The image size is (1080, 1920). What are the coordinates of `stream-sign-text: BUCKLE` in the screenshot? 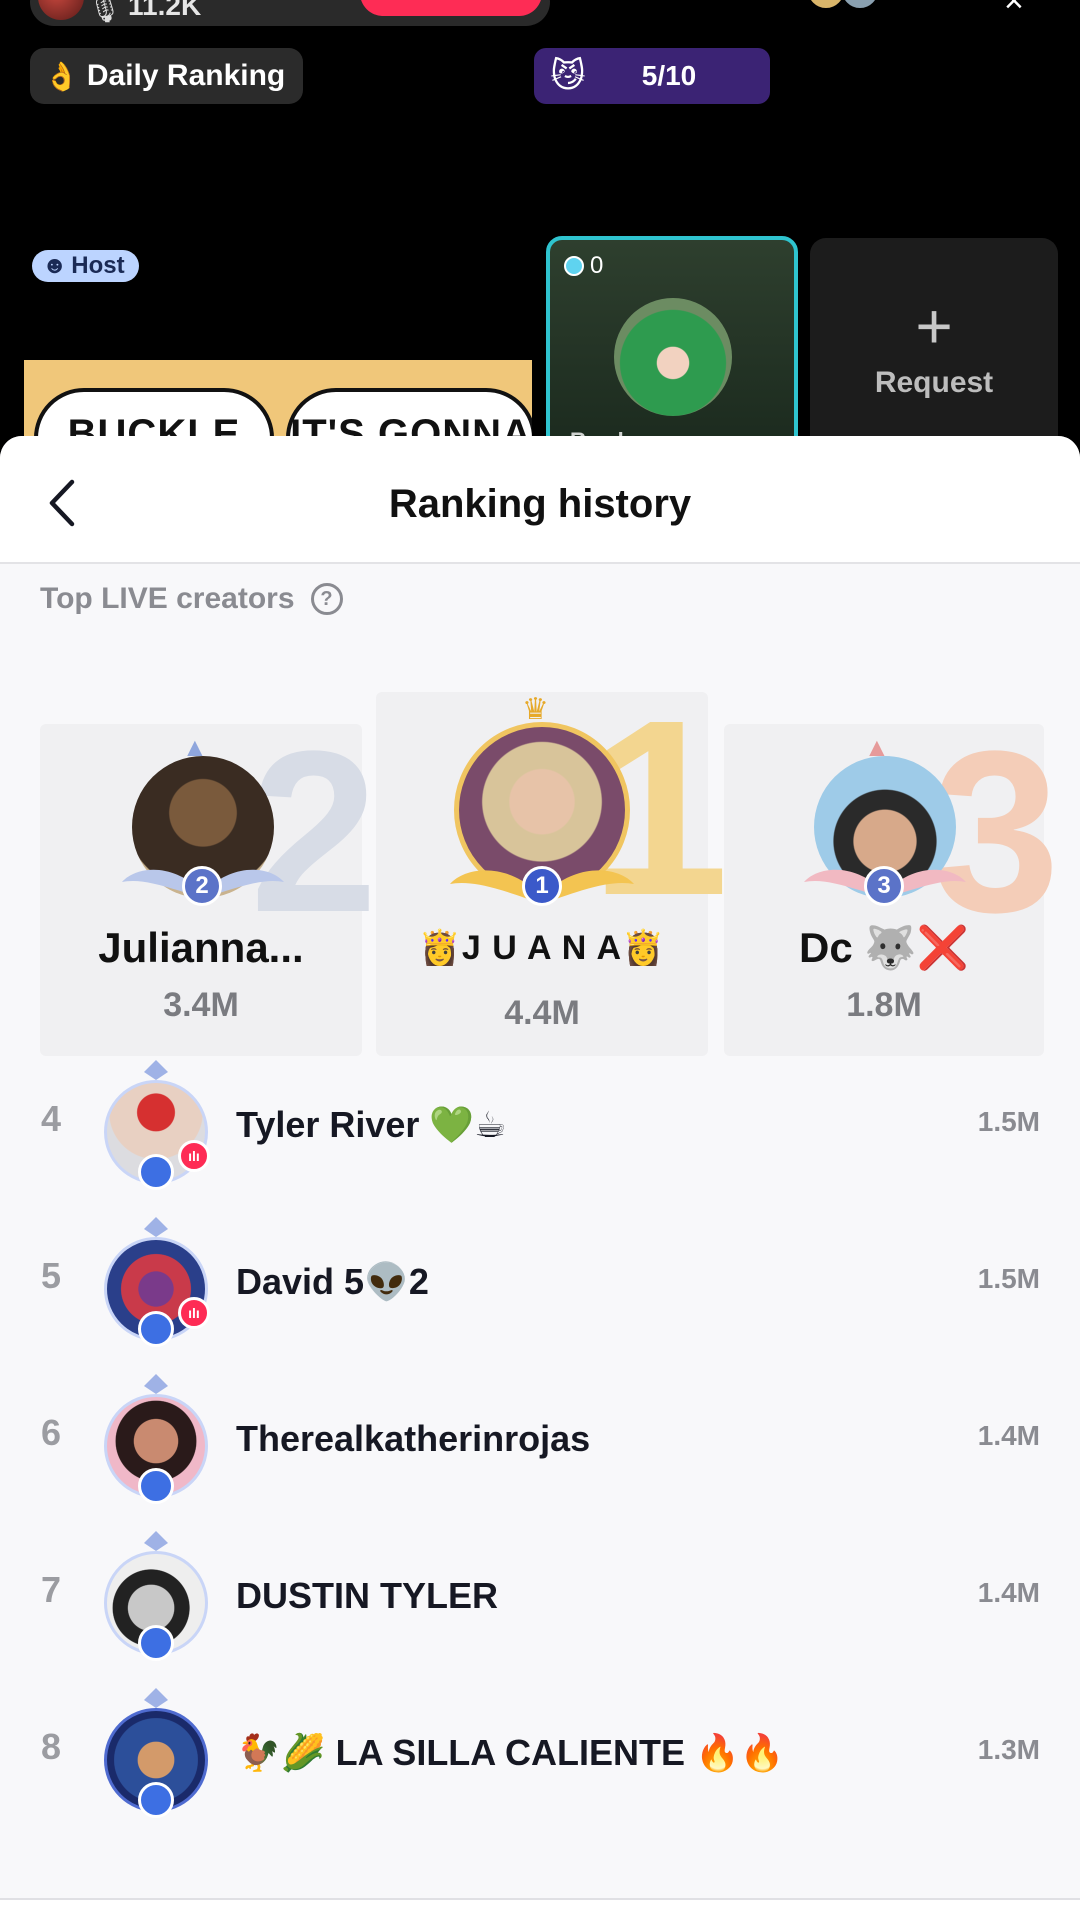 It's located at (154, 414).